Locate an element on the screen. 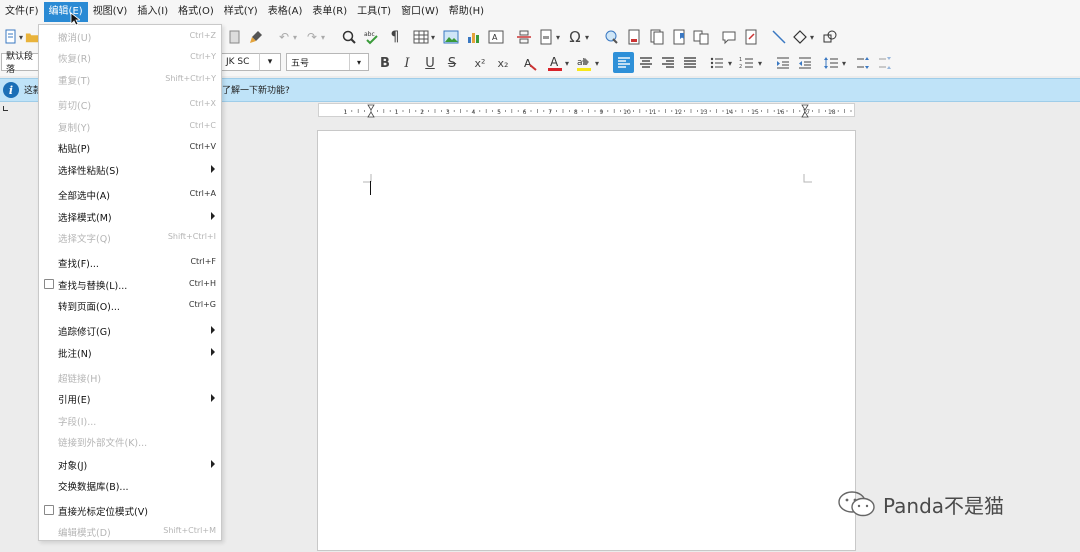 The width and height of the screenshot is (1080, 552). insert-footnote-icon is located at coordinates (634, 37).